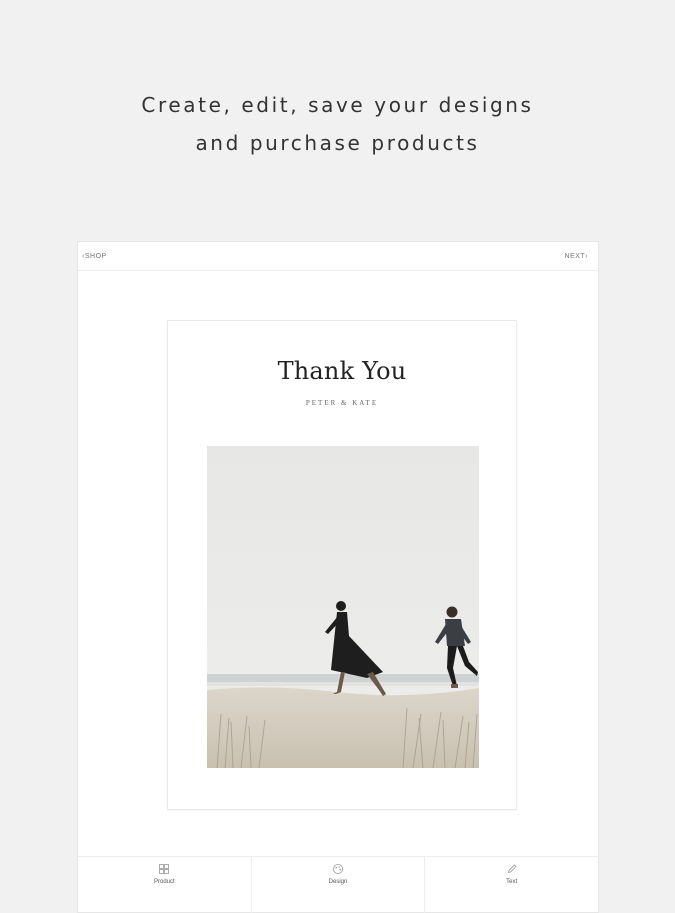 This screenshot has width=675, height=913. I want to click on tab-design-label: Design, so click(338, 882).